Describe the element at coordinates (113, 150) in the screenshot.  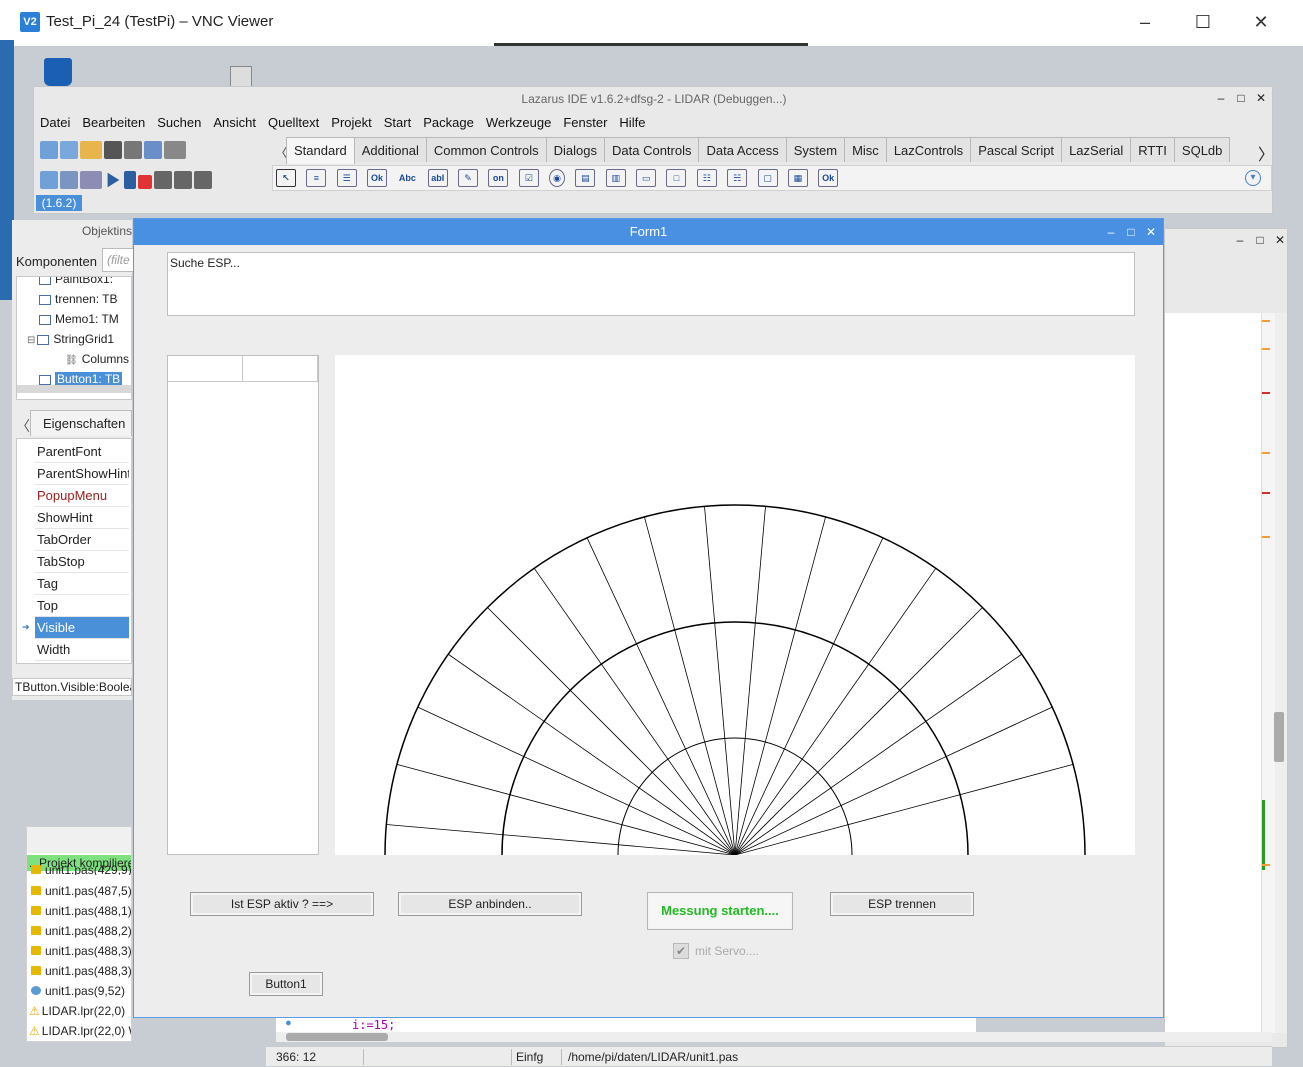
I see `save-icon` at that location.